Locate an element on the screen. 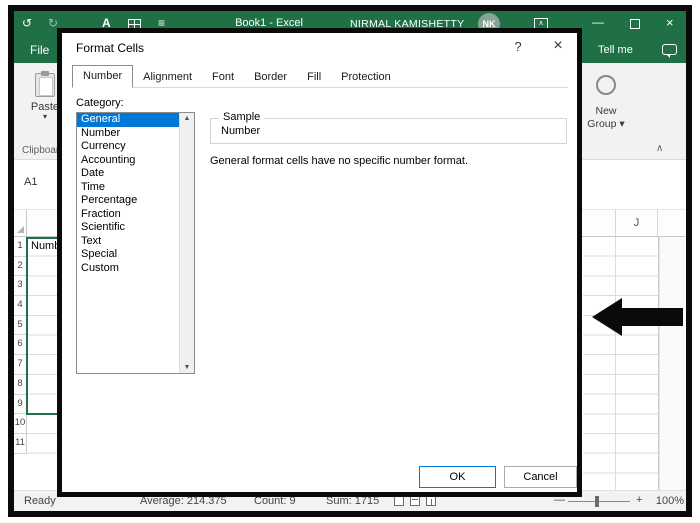 Image resolution: width=700 pixels, height=523 pixels. zoom-in-button: + is located at coordinates (639, 500).